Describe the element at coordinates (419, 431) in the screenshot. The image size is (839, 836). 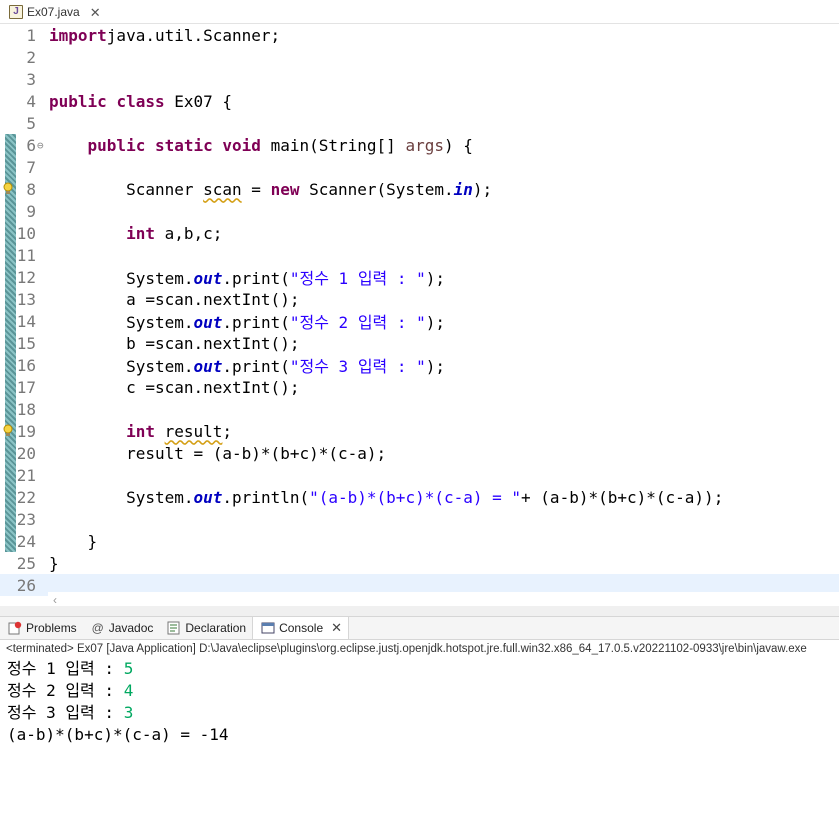
I see `code-line: 19 int result;` at that location.